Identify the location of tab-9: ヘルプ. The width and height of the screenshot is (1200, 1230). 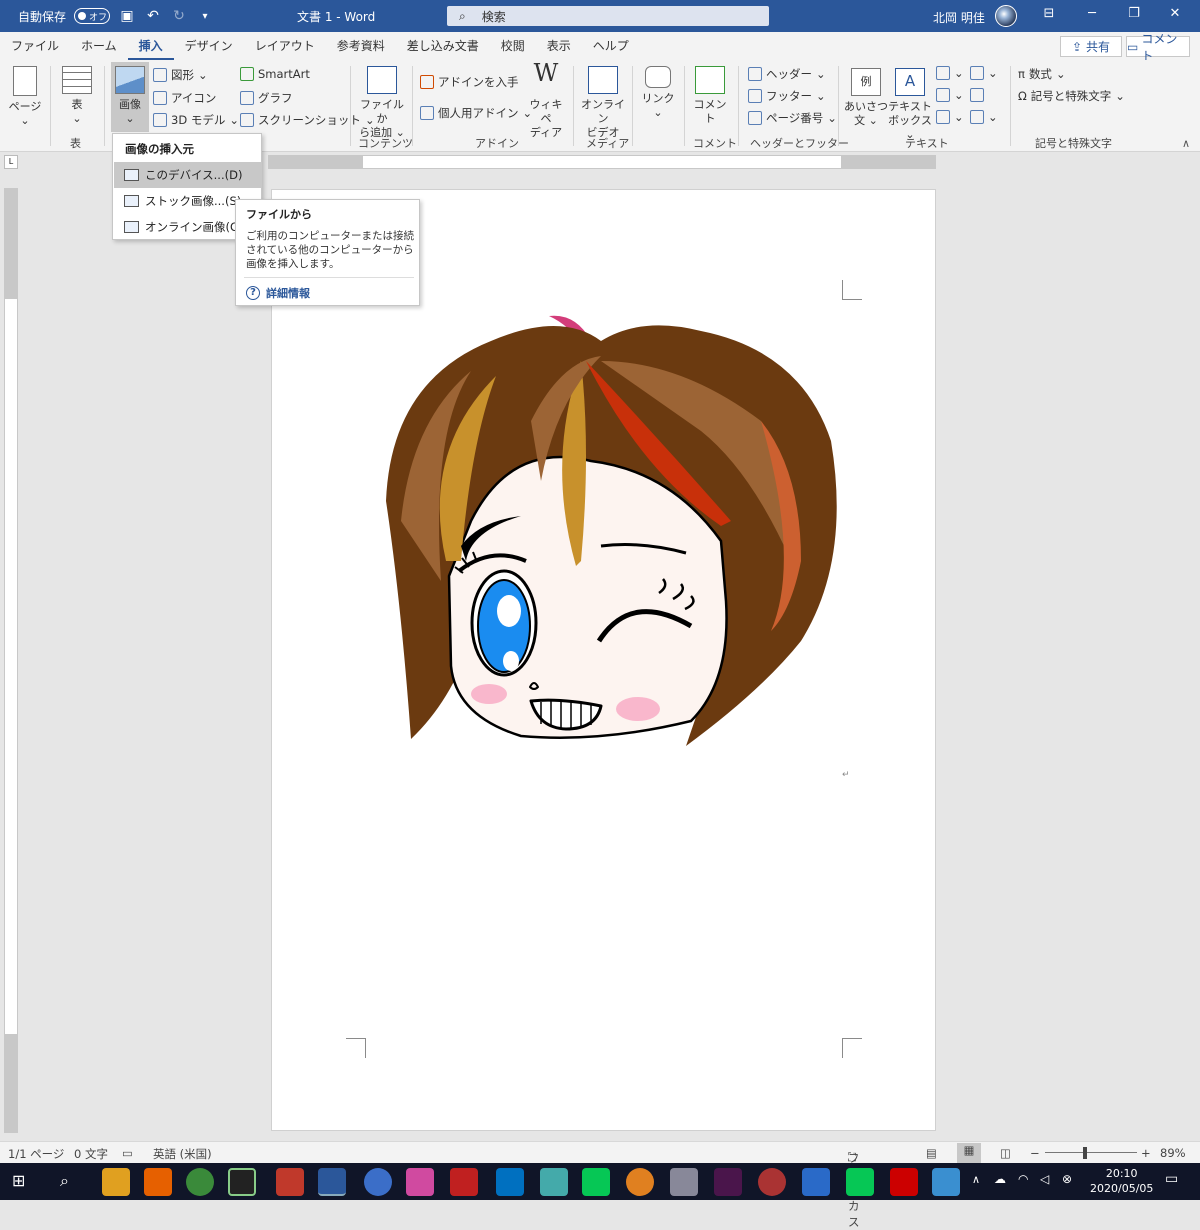
(611, 46).